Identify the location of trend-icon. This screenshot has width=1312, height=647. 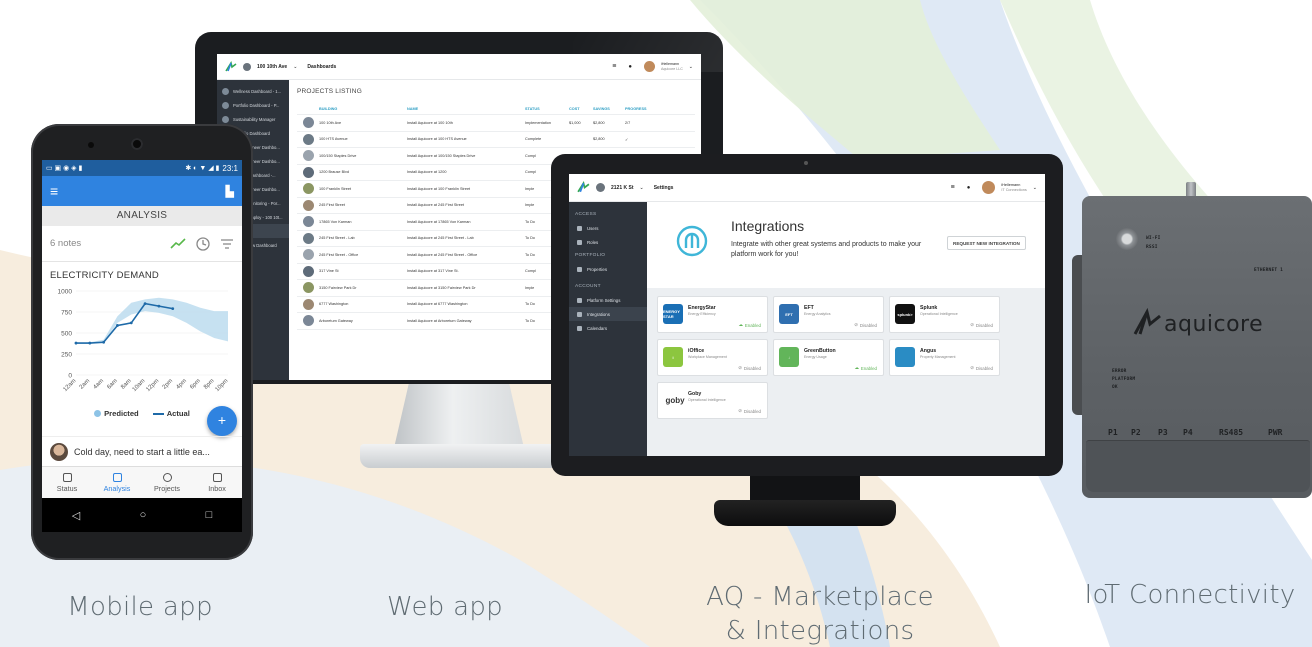
(178, 243).